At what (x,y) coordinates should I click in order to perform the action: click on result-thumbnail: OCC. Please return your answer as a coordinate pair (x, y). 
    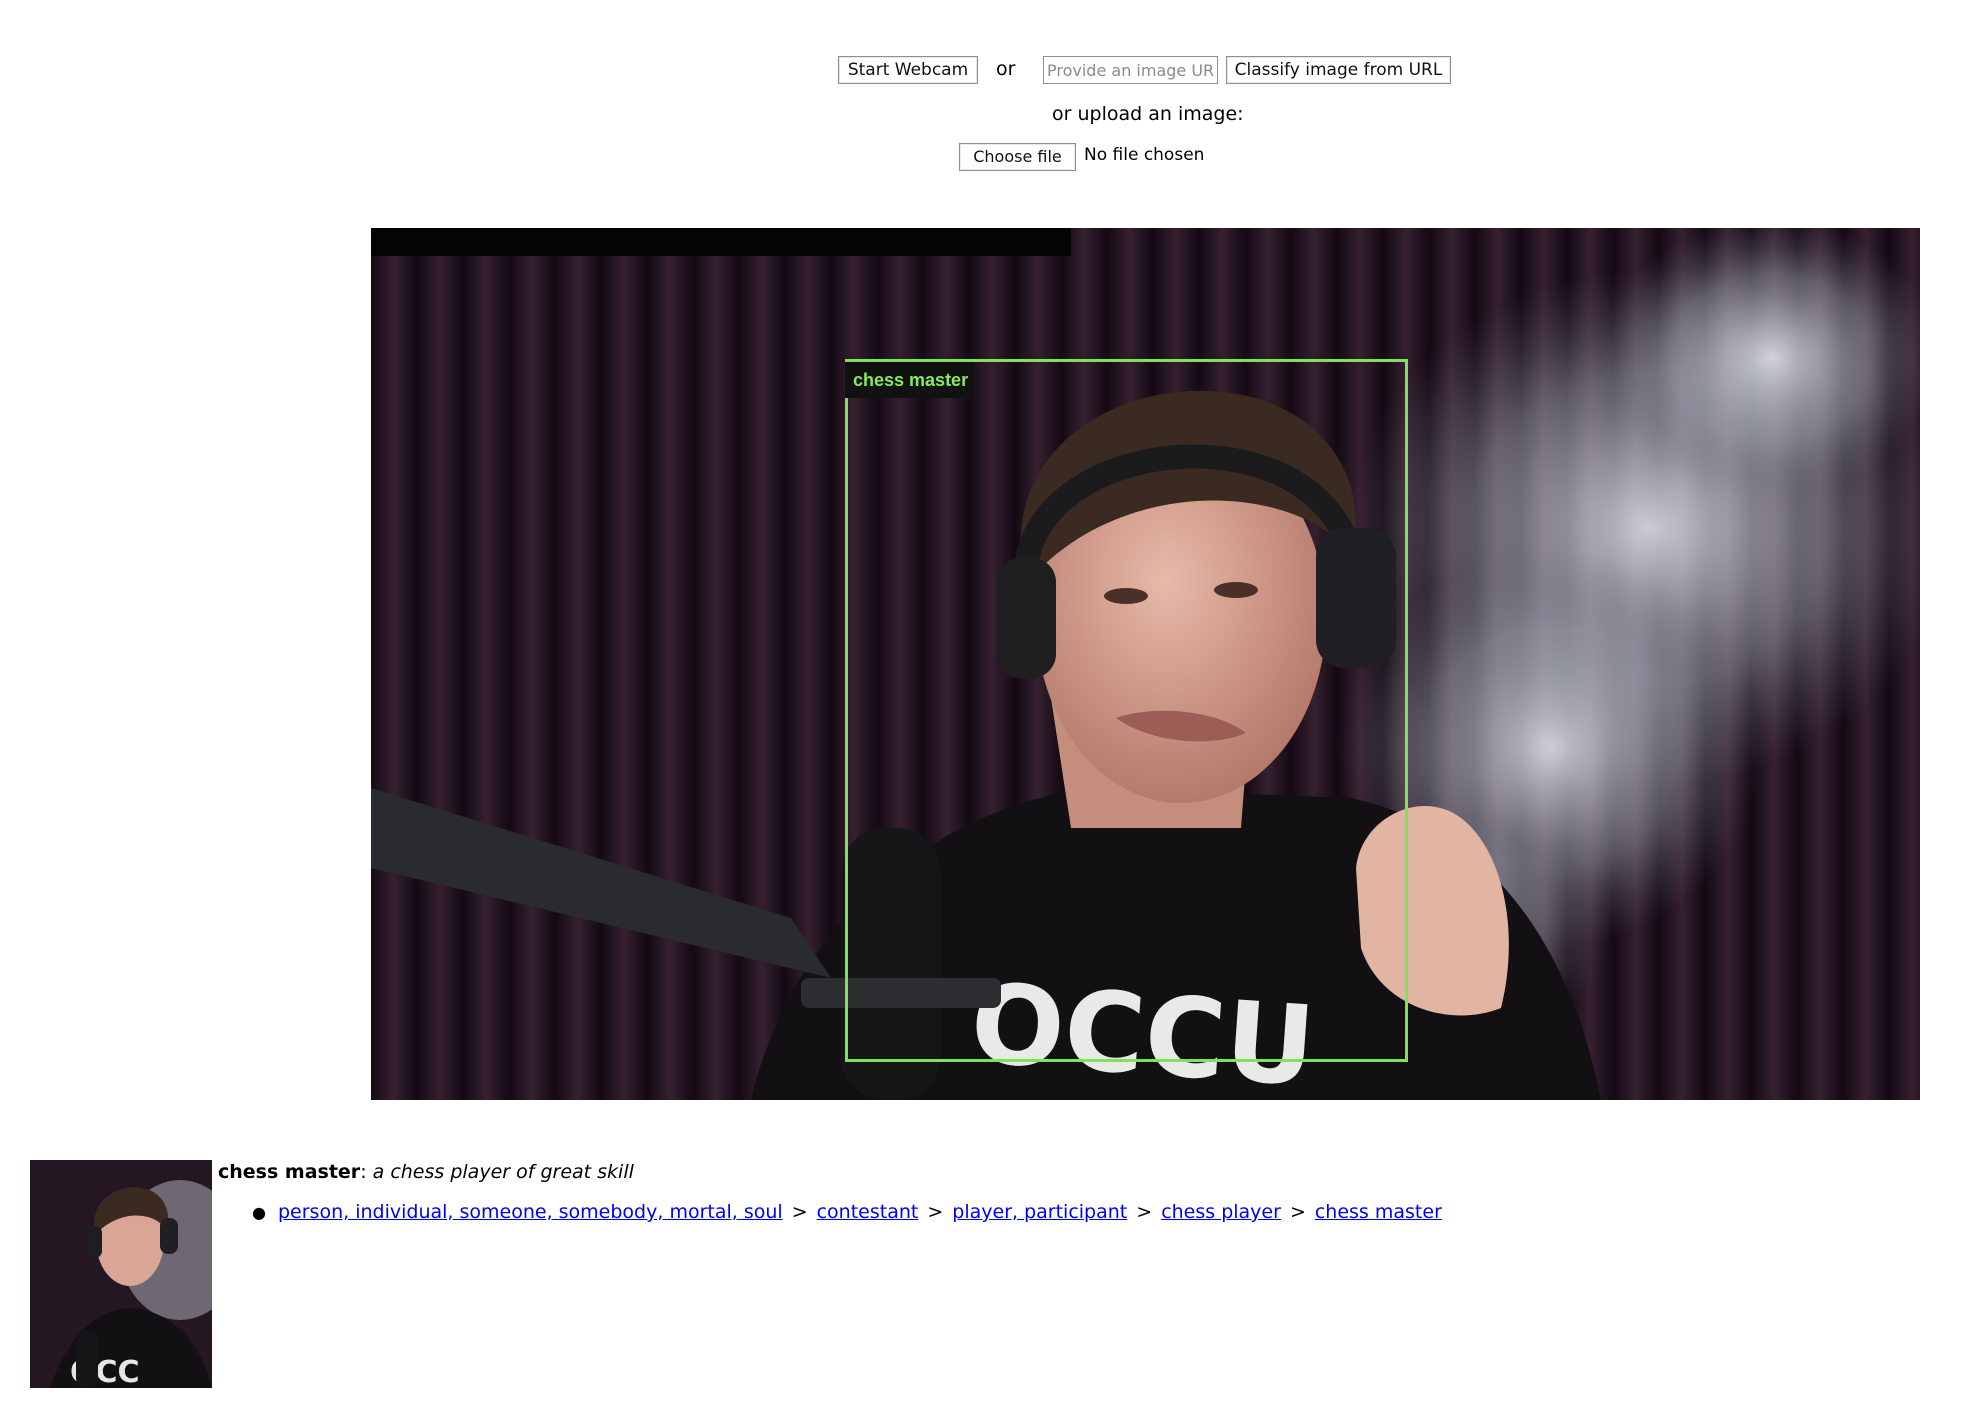
    Looking at the image, I should click on (121, 1274).